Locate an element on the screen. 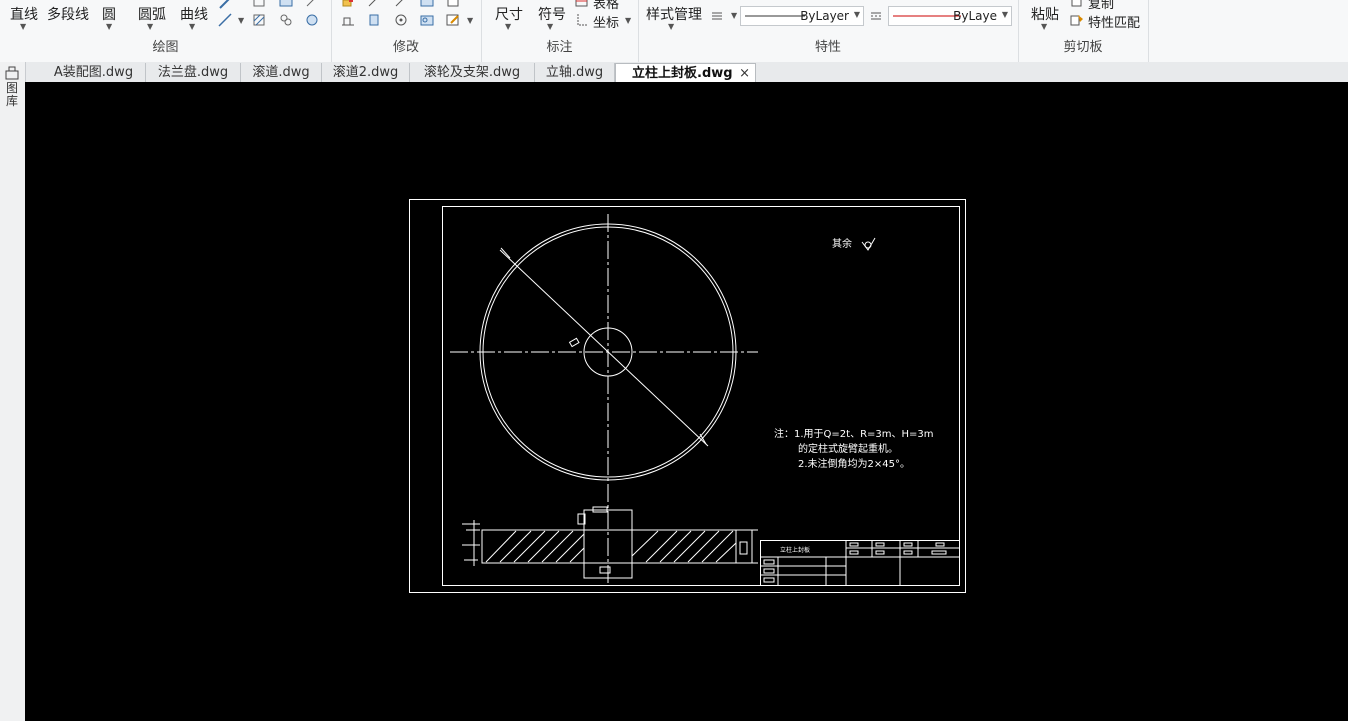  modify-more-dropdown-icon: ▼ is located at coordinates (470, 20).